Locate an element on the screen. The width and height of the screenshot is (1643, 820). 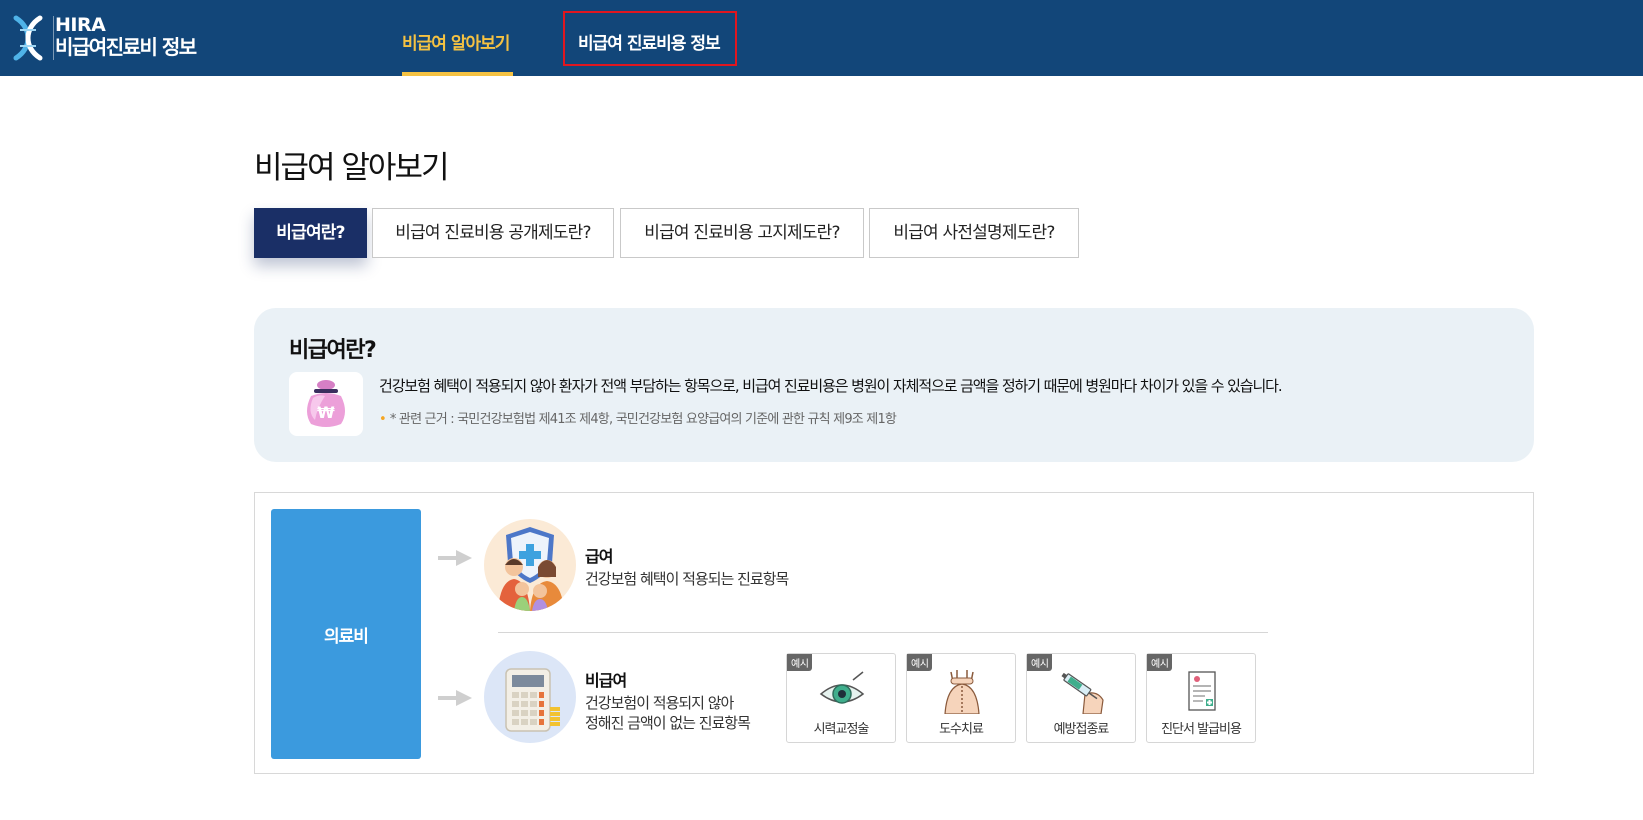
example-label: 시력교정술 is located at coordinates (841, 729).